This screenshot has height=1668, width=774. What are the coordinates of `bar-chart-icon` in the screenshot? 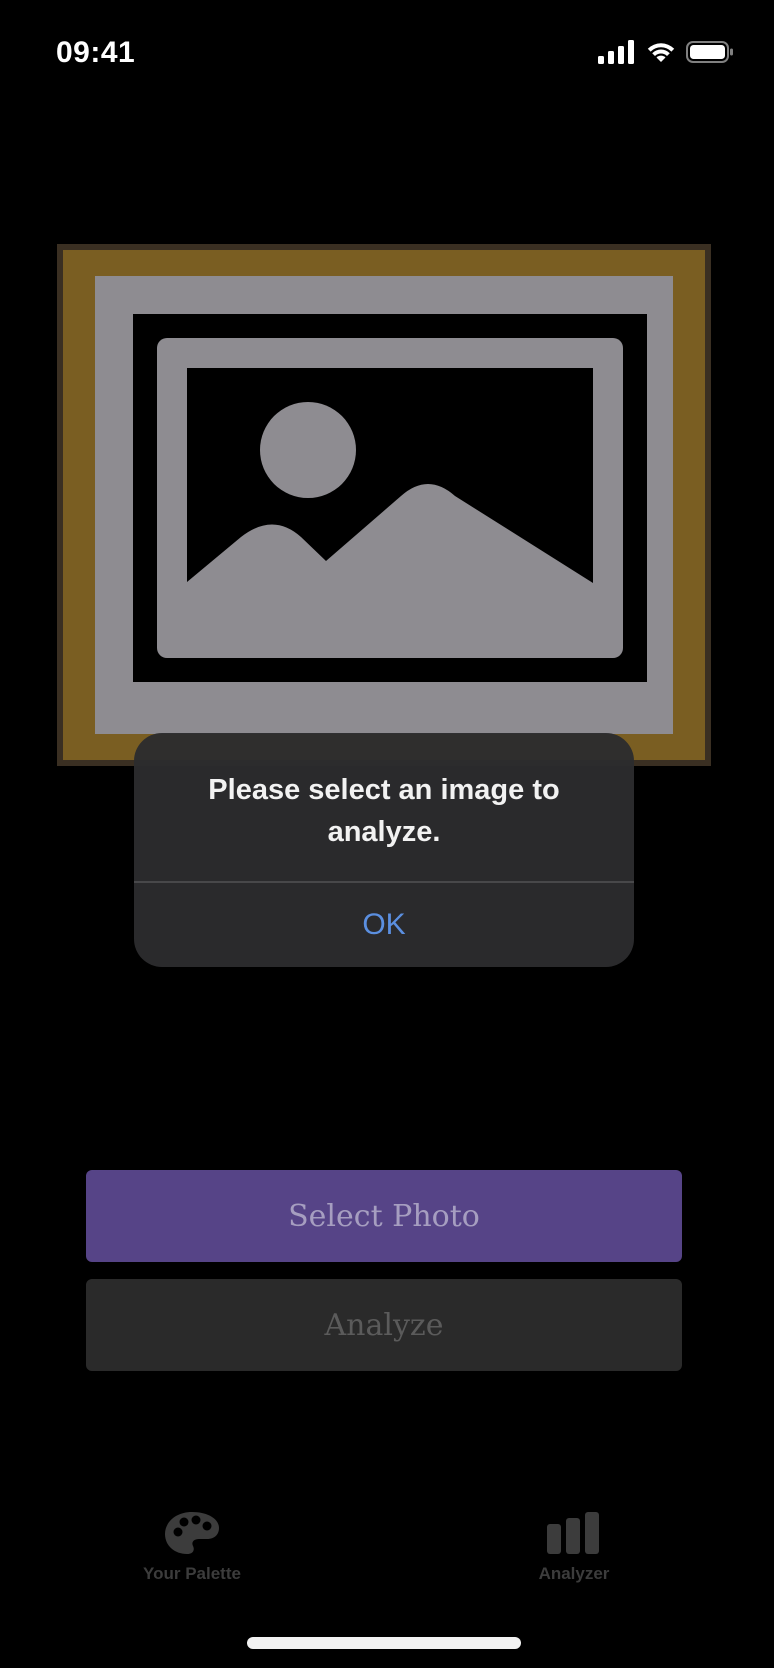 It's located at (573, 1533).